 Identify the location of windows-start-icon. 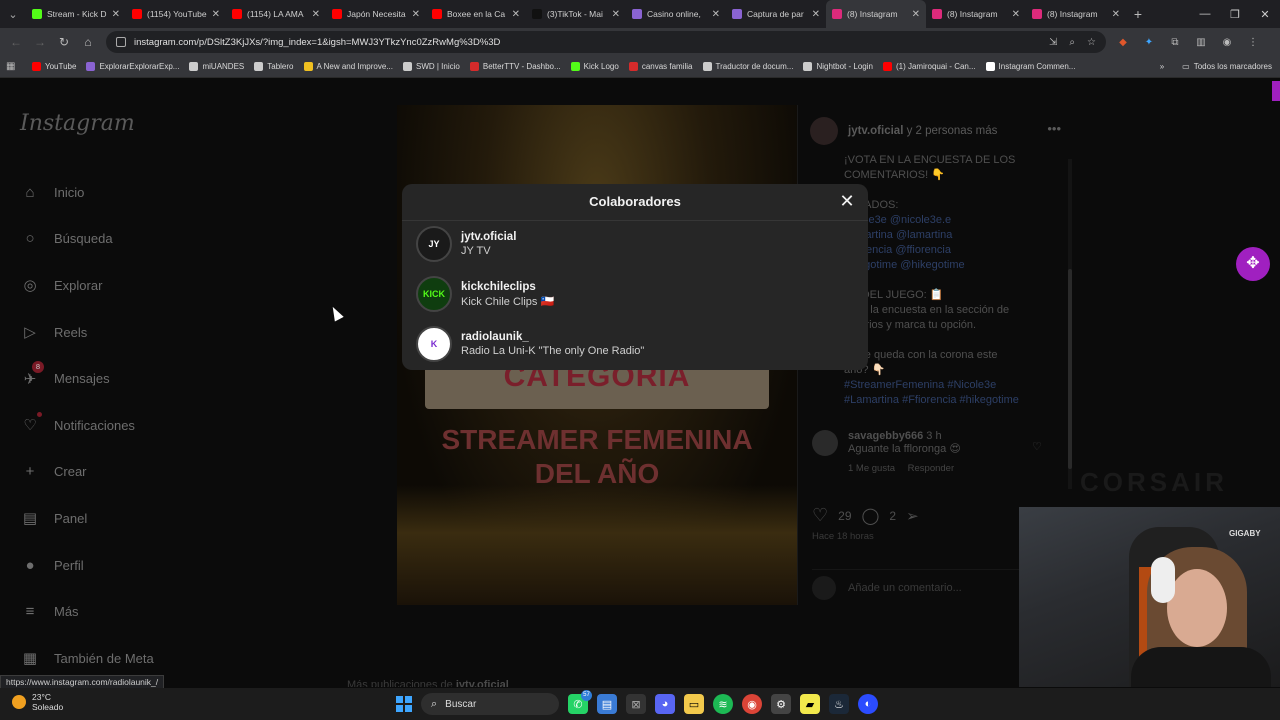
(404, 704).